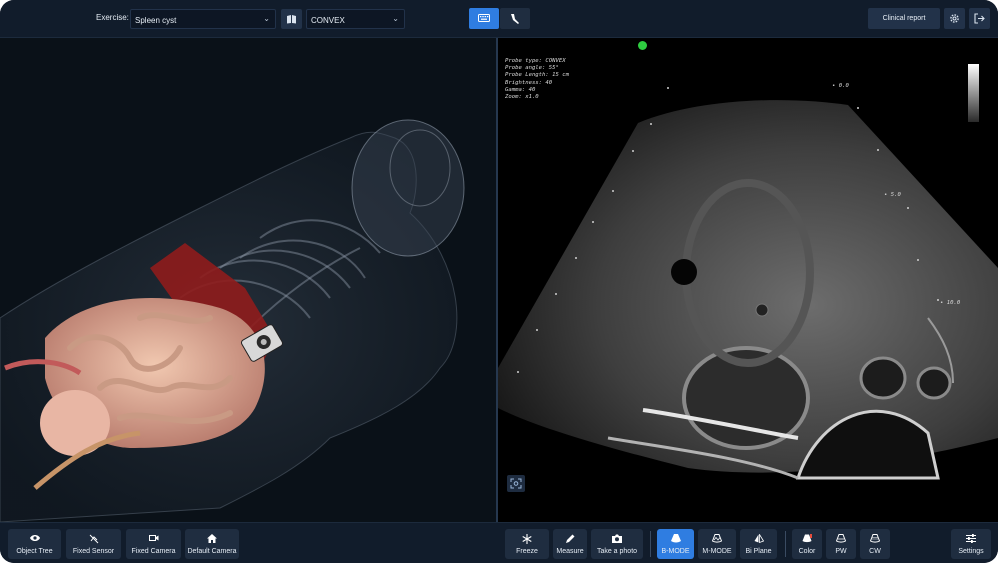 The height and width of the screenshot is (563, 998). What do you see at coordinates (950, 303) in the screenshot?
I see `depth-mark-10: • 10.0` at bounding box center [950, 303].